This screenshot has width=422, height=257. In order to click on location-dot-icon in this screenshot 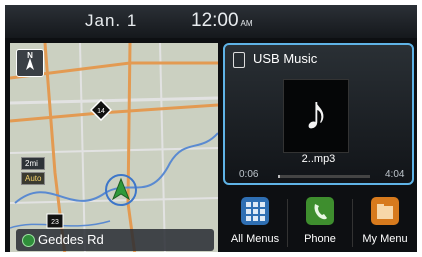, I will do `click(28, 240)`.